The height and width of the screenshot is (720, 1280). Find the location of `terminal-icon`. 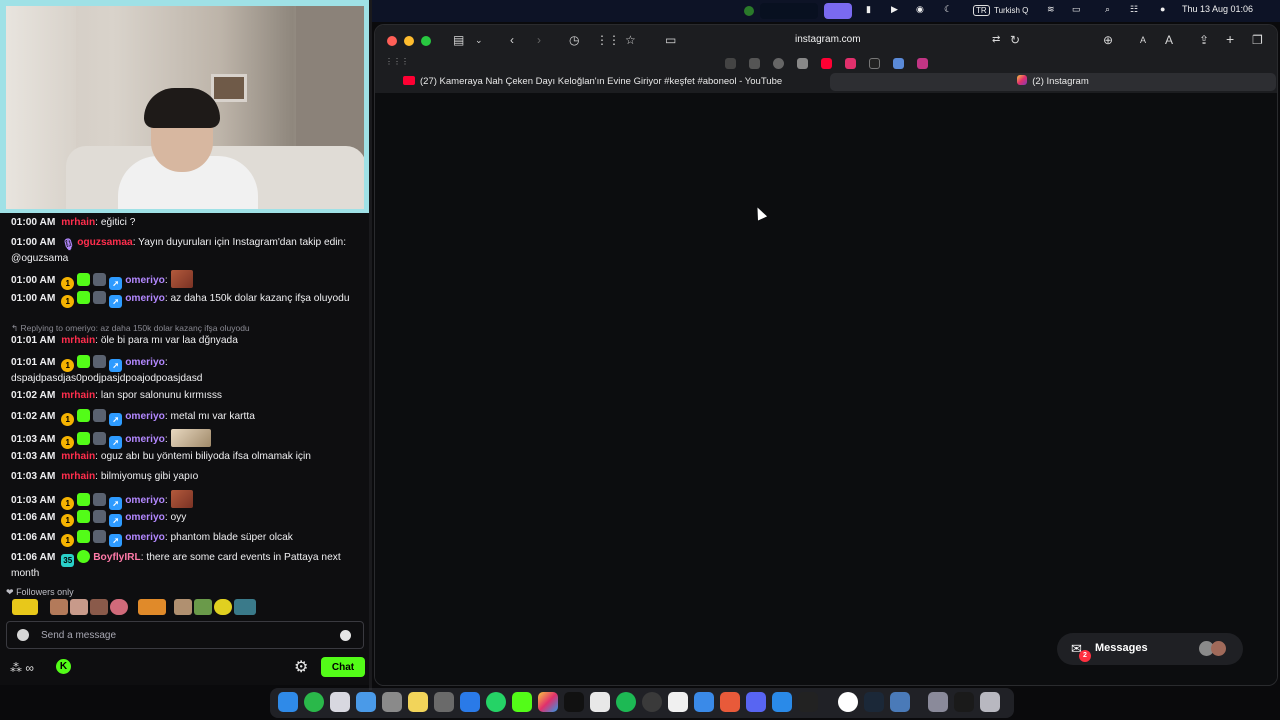

terminal-icon is located at coordinates (808, 702).